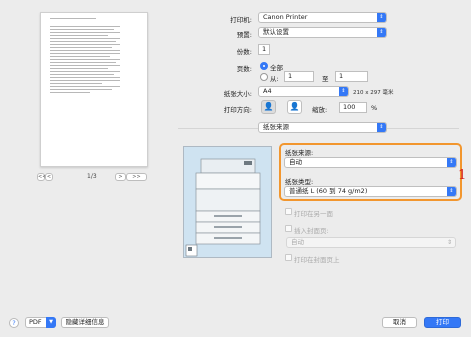 This screenshot has width=471, height=337. What do you see at coordinates (370, 191) in the screenshot?
I see `paper-type-popup: 普通纸 L (60 到 74 g/m2) ⇕` at bounding box center [370, 191].